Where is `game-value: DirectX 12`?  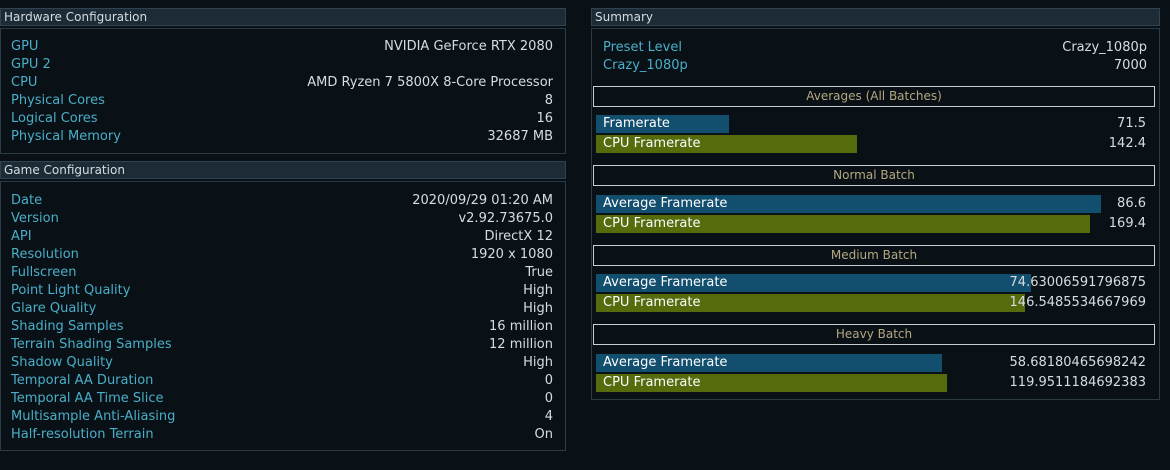
game-value: DirectX 12 is located at coordinates (518, 236).